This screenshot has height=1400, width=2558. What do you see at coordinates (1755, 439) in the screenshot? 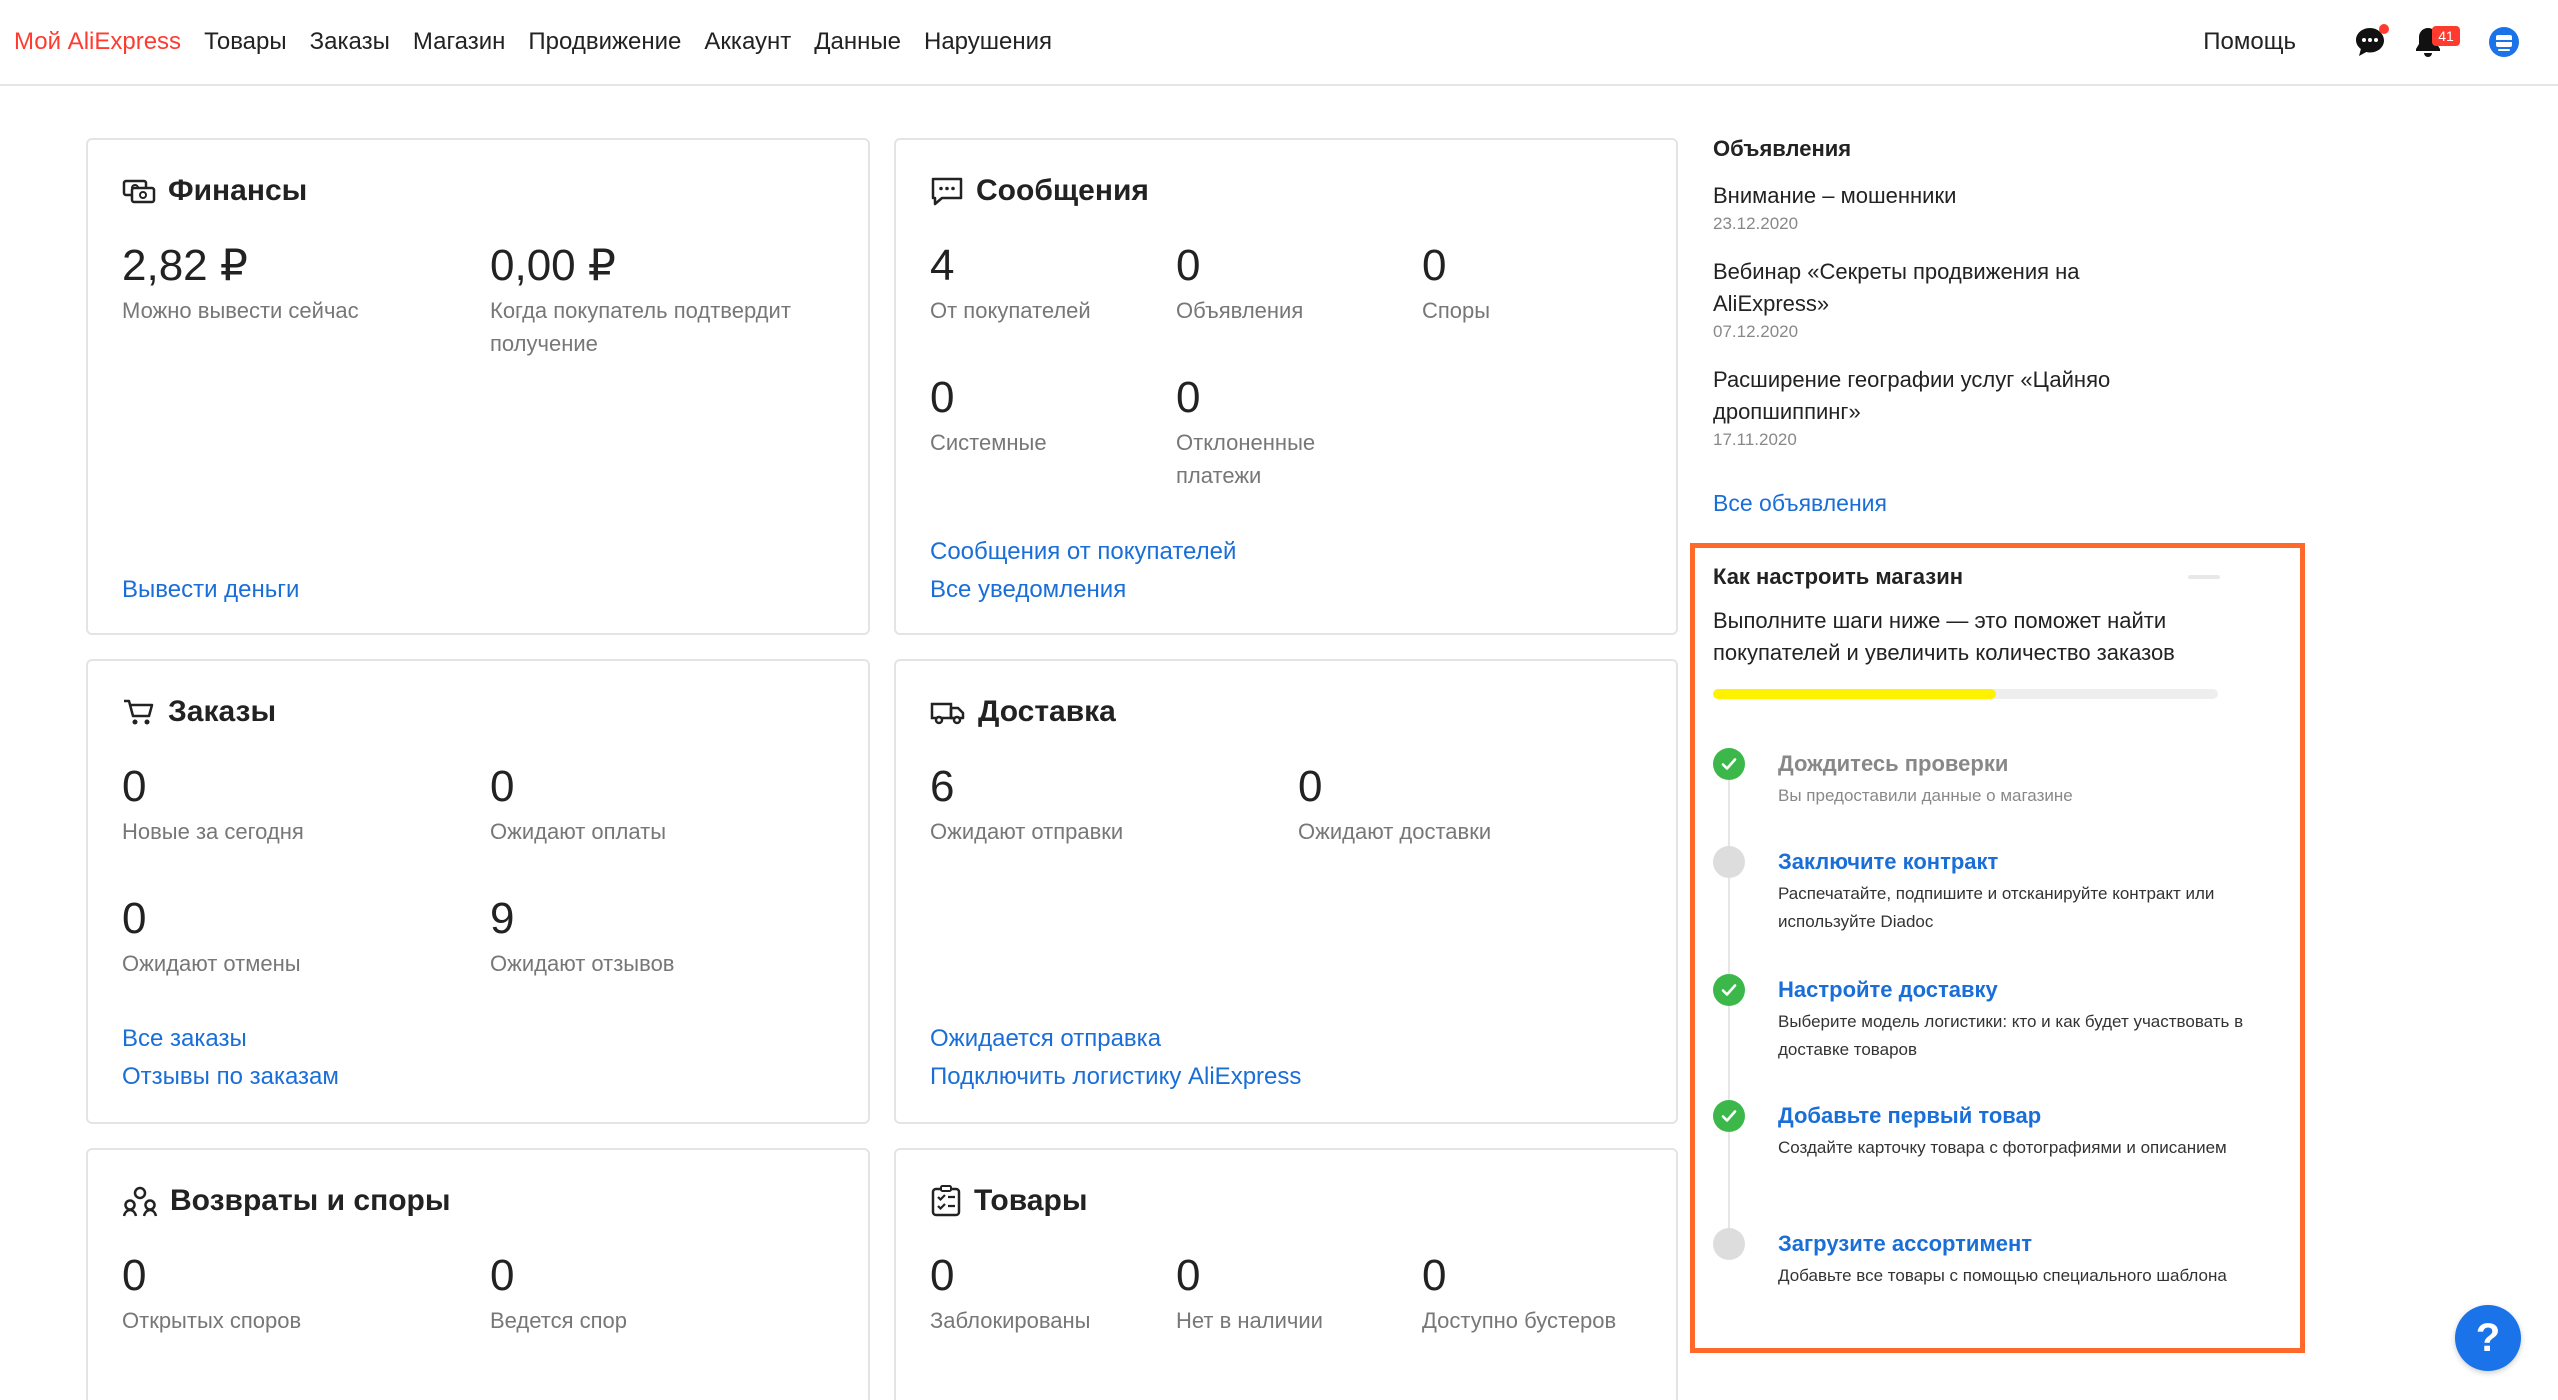
I see `announcement-date: 17.11.2020` at bounding box center [1755, 439].